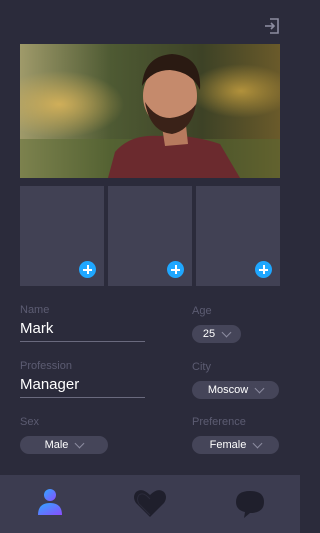 This screenshot has height=533, width=320. Describe the element at coordinates (29, 422) in the screenshot. I see `sex-label: Sex` at that location.